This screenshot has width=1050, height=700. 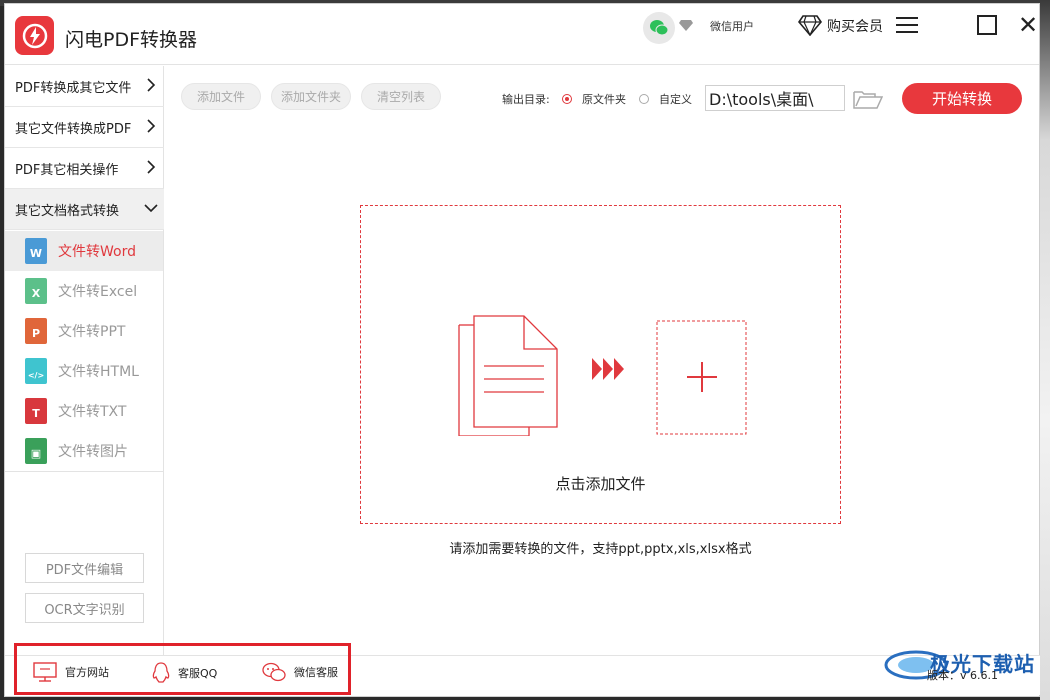 I want to click on close-icon: ✕, so click(x=1028, y=25).